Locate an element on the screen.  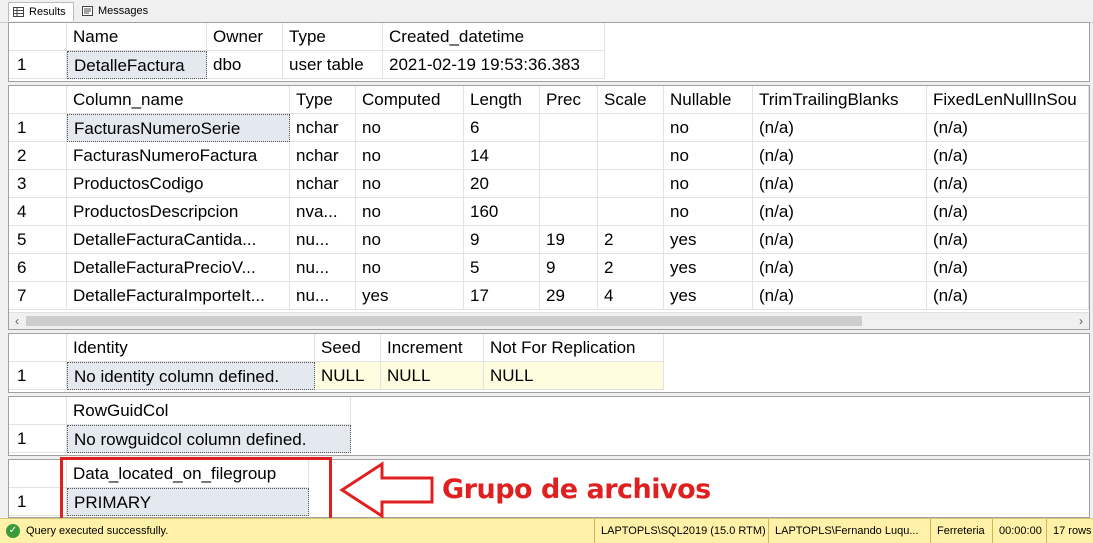
scrollbar-thumb is located at coordinates (444, 321).